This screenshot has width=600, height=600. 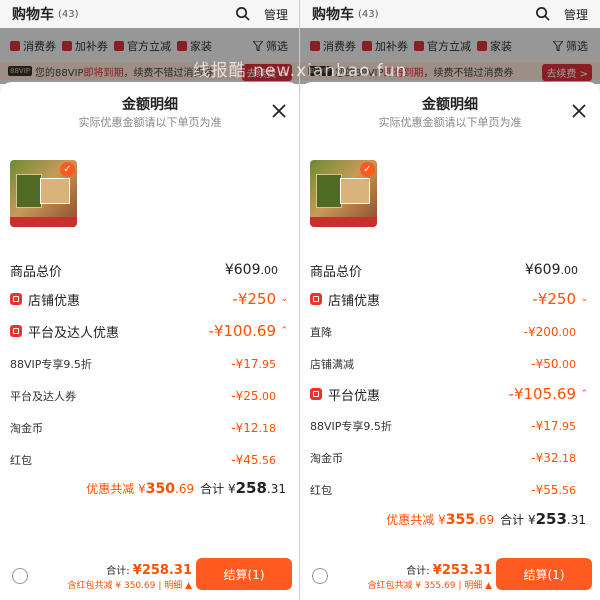 I want to click on discount-total: 优惠共减 ¥350.69, so click(x=140, y=489).